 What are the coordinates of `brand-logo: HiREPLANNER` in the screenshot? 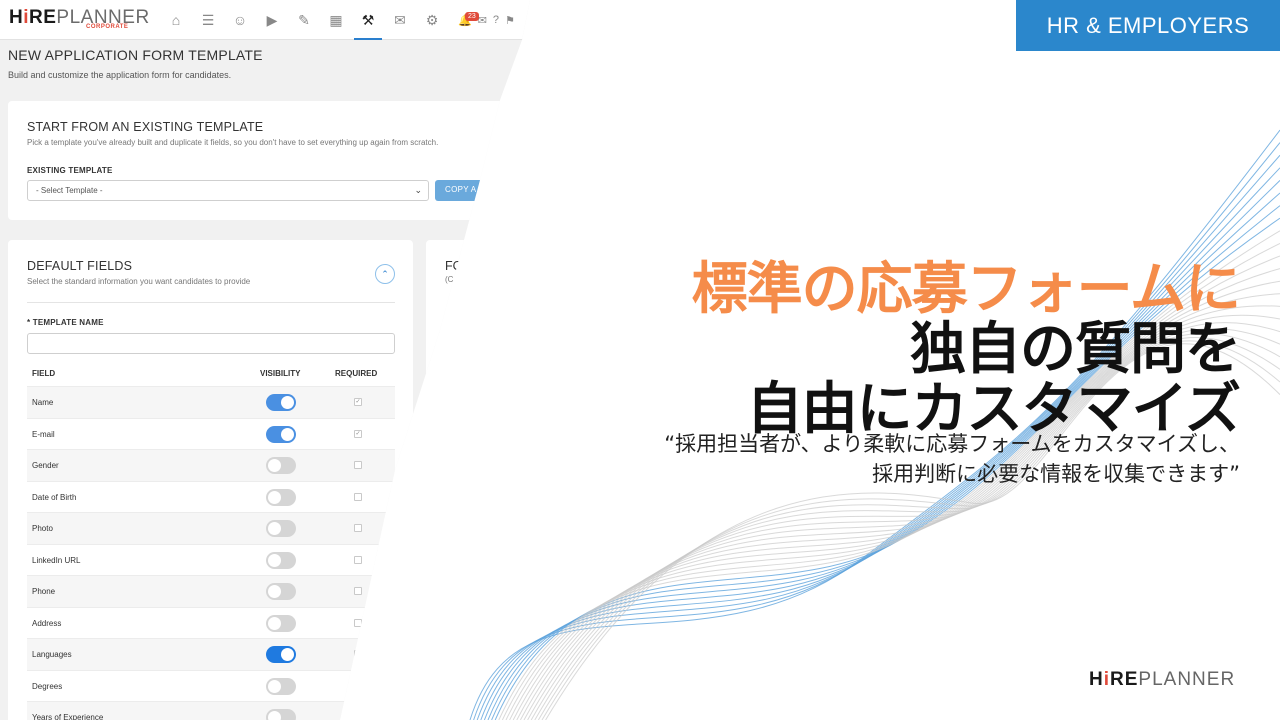 It's located at (1162, 679).